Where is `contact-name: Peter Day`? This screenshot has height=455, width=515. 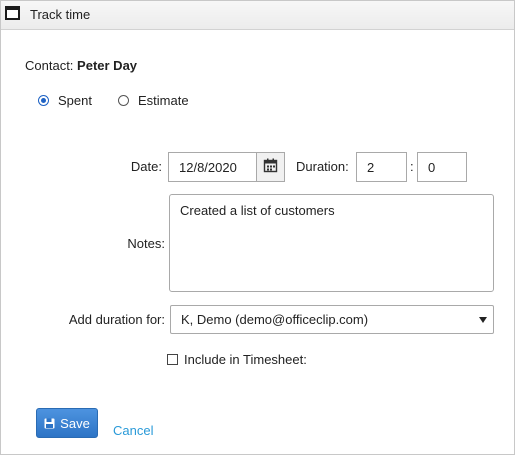
contact-name: Peter Day is located at coordinates (107, 65).